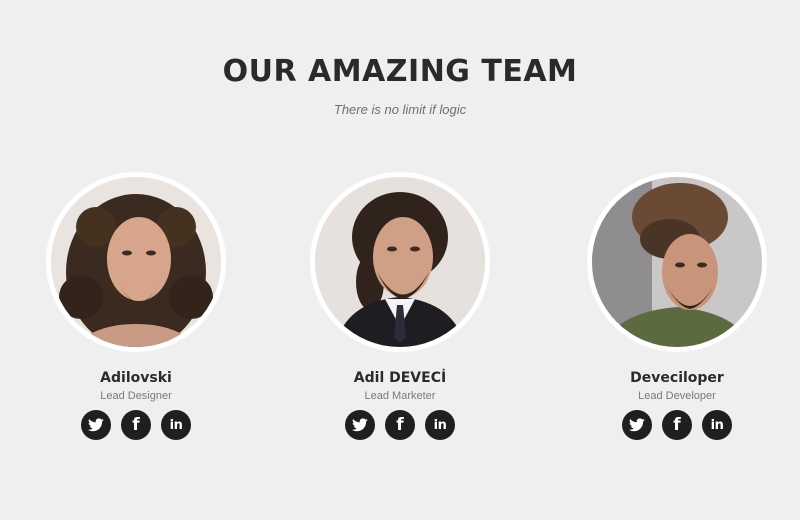  I want to click on member-name: Adilovski, so click(136, 378).